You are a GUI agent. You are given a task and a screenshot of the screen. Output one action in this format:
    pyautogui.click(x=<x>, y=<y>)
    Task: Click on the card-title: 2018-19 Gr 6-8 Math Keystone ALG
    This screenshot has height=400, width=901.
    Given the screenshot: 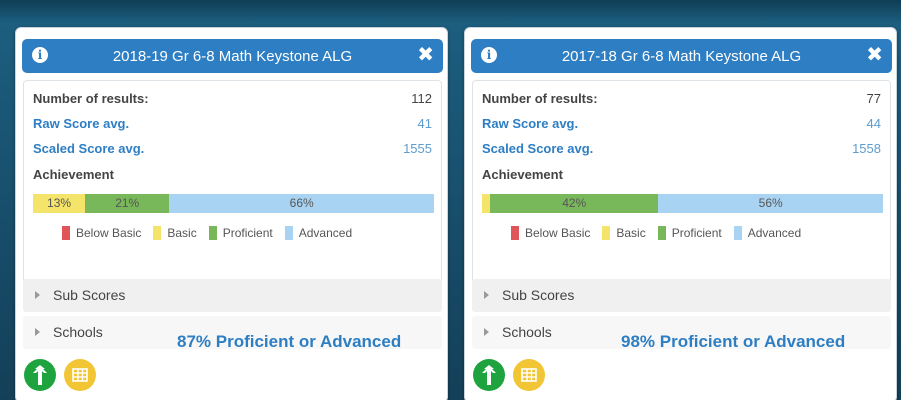 What is the action you would take?
    pyautogui.click(x=232, y=56)
    